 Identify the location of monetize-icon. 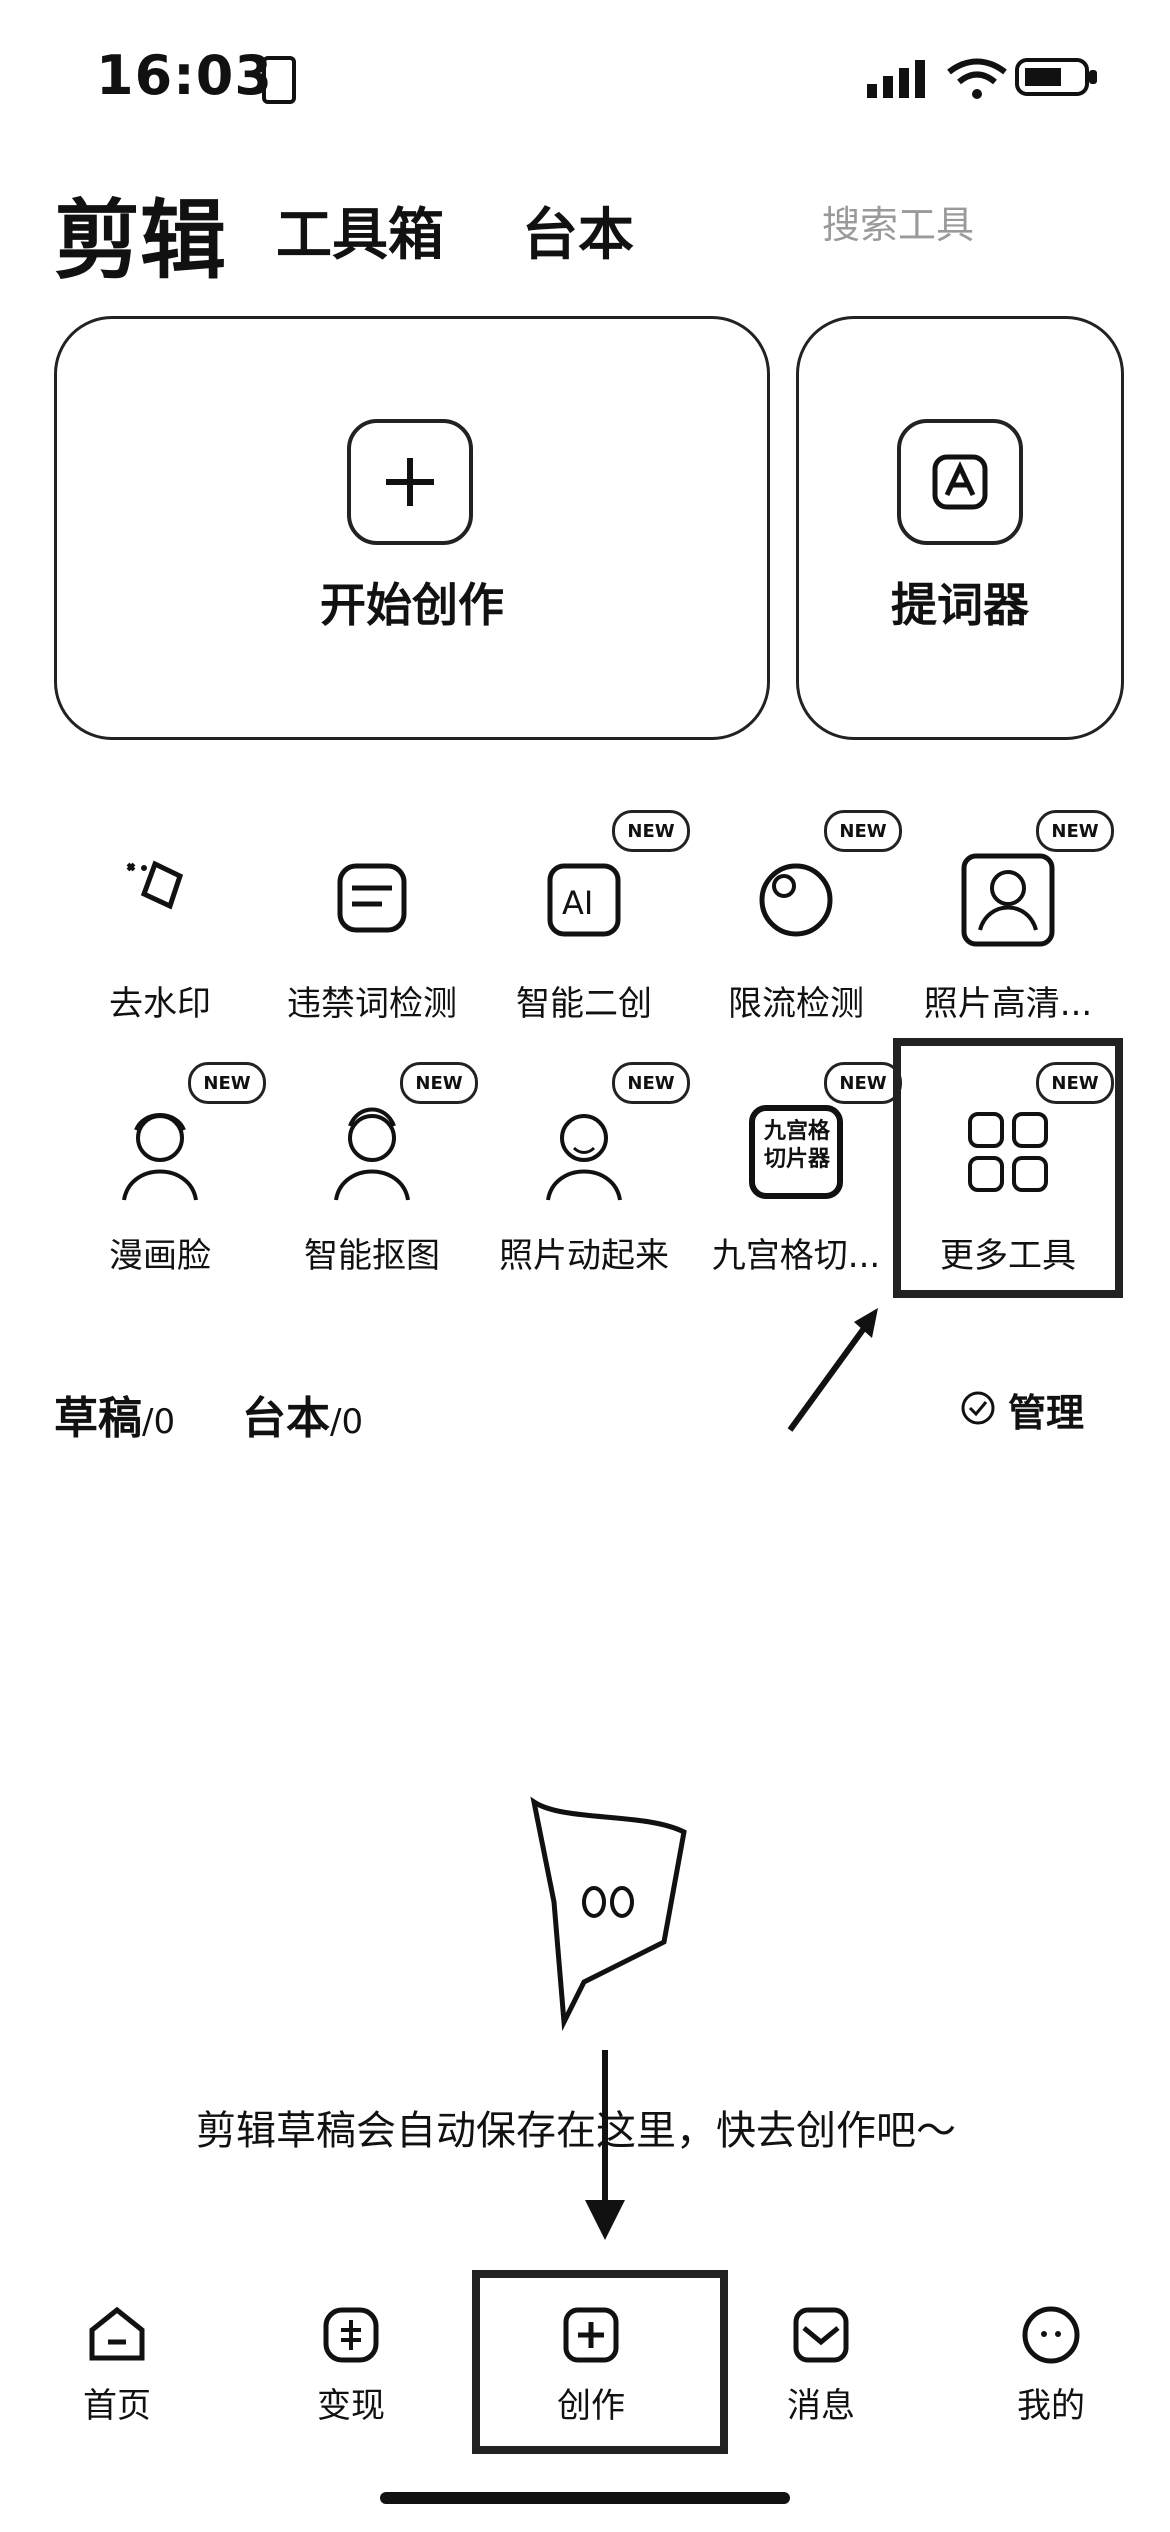
(351, 2335).